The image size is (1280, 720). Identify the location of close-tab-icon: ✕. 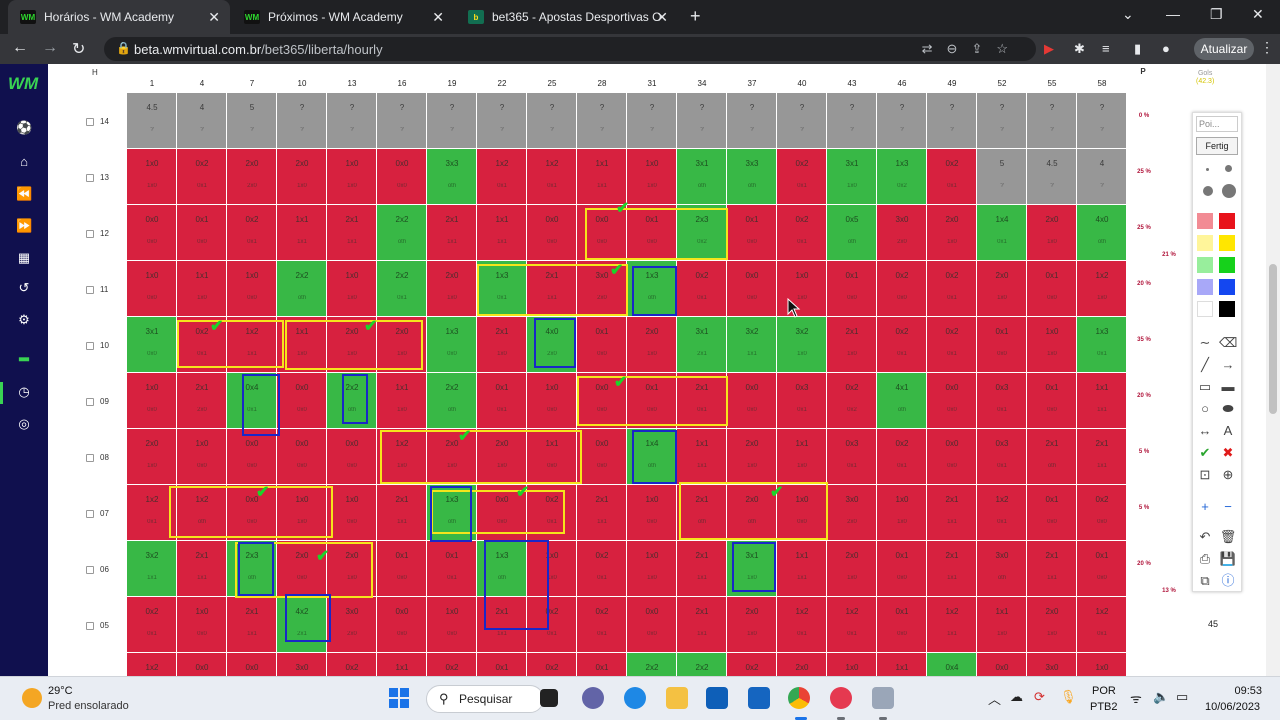
(662, 17).